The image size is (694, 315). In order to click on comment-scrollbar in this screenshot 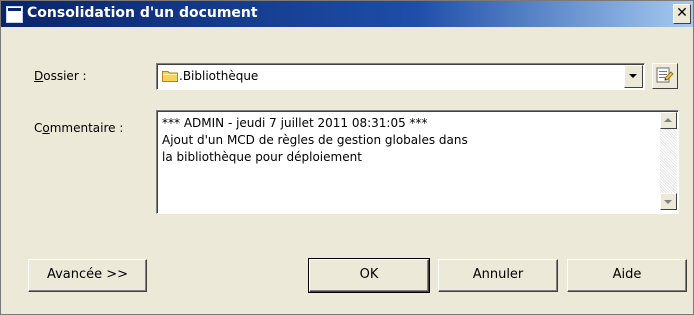, I will do `click(668, 161)`.